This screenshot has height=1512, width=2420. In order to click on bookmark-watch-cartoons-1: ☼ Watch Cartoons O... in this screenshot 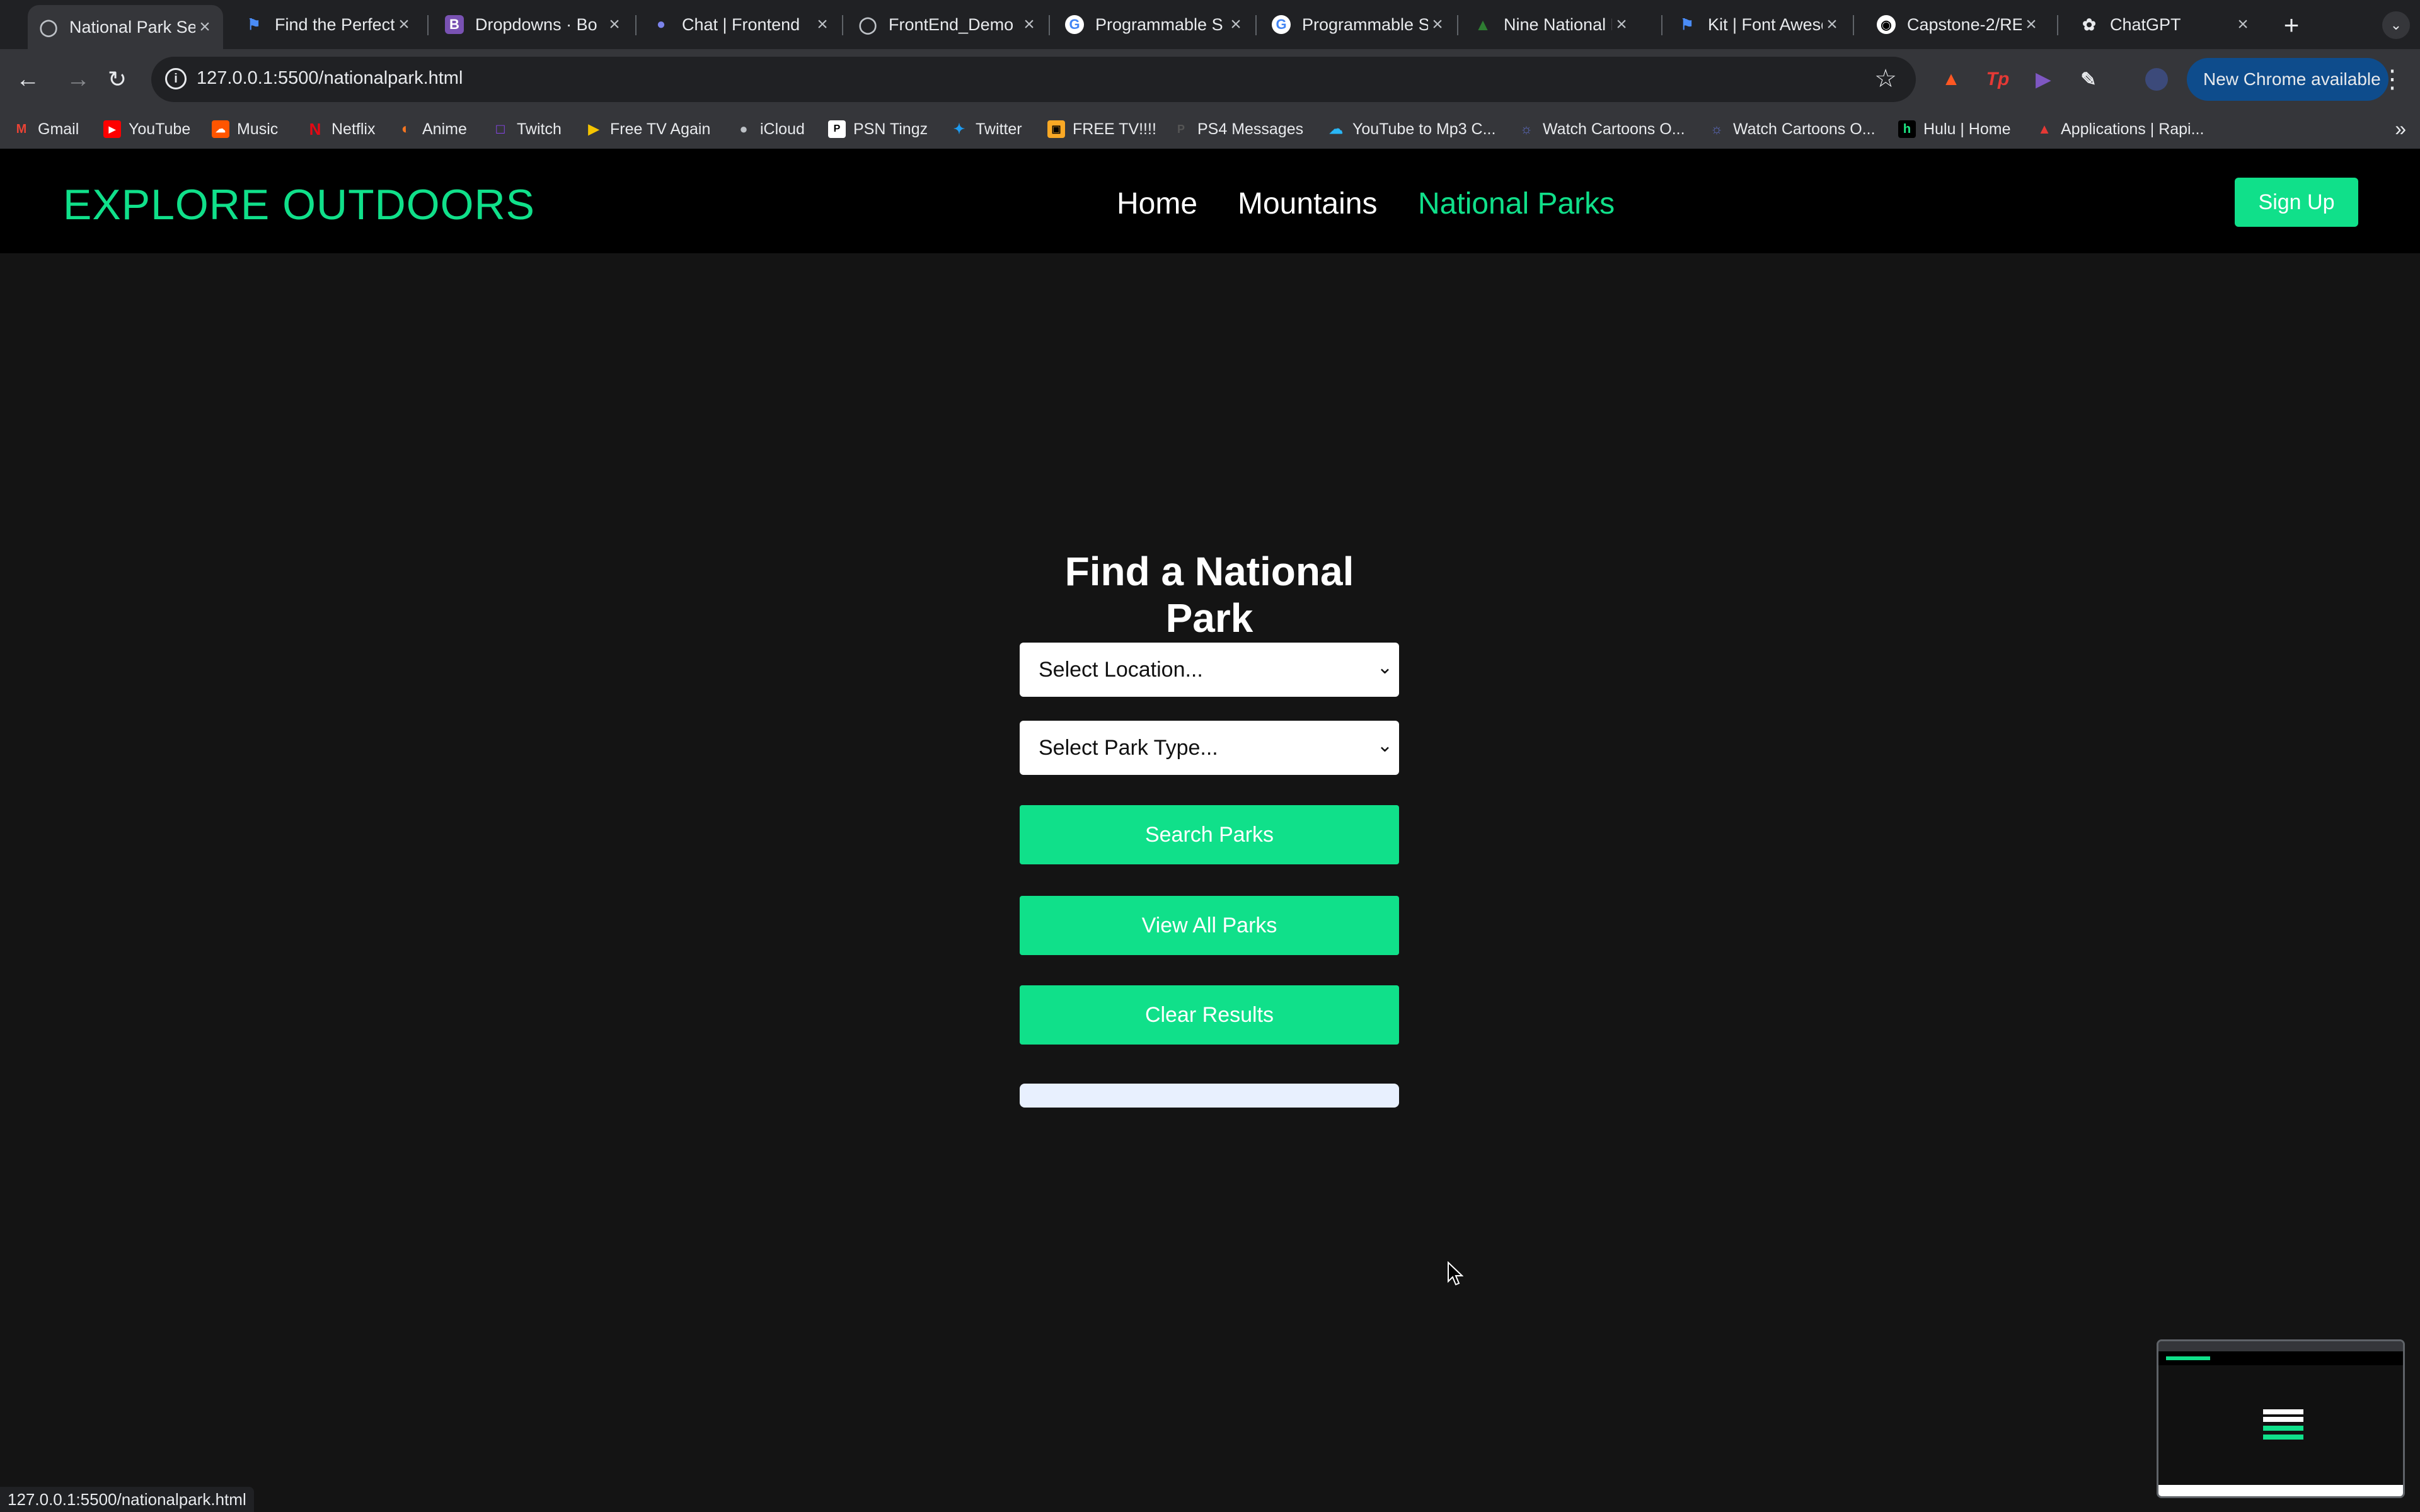, I will do `click(1602, 129)`.